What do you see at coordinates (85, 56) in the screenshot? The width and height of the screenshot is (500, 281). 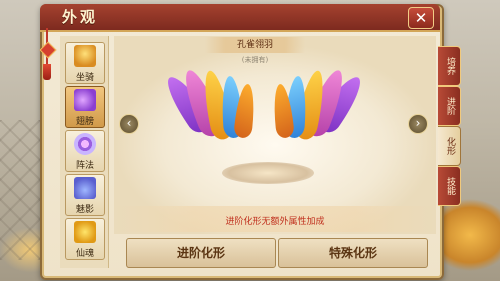 I see `mount-icon` at bounding box center [85, 56].